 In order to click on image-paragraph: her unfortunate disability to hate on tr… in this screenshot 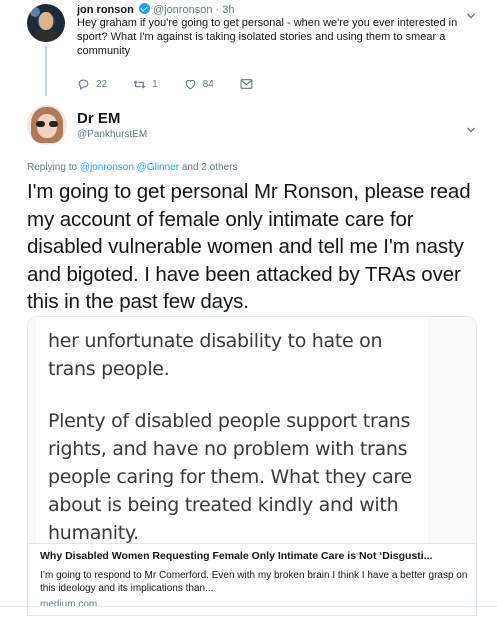, I will do `click(215, 355)`.